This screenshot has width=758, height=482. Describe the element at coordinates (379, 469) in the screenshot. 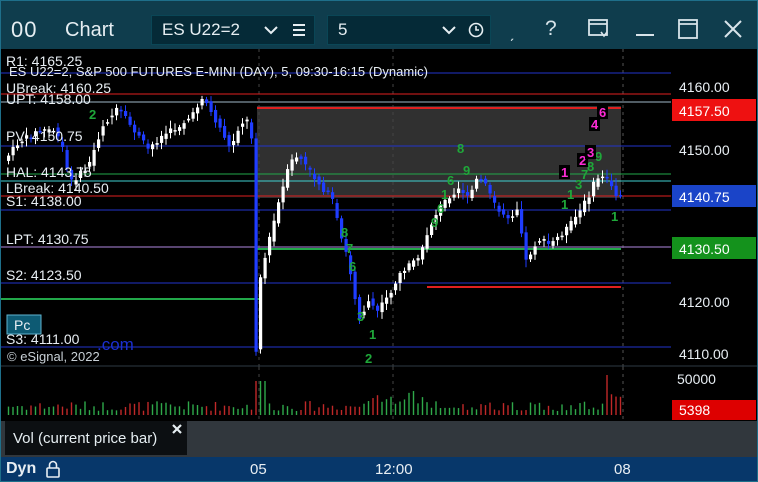

I see `time-axis: Dyn 05 12:00 08` at that location.